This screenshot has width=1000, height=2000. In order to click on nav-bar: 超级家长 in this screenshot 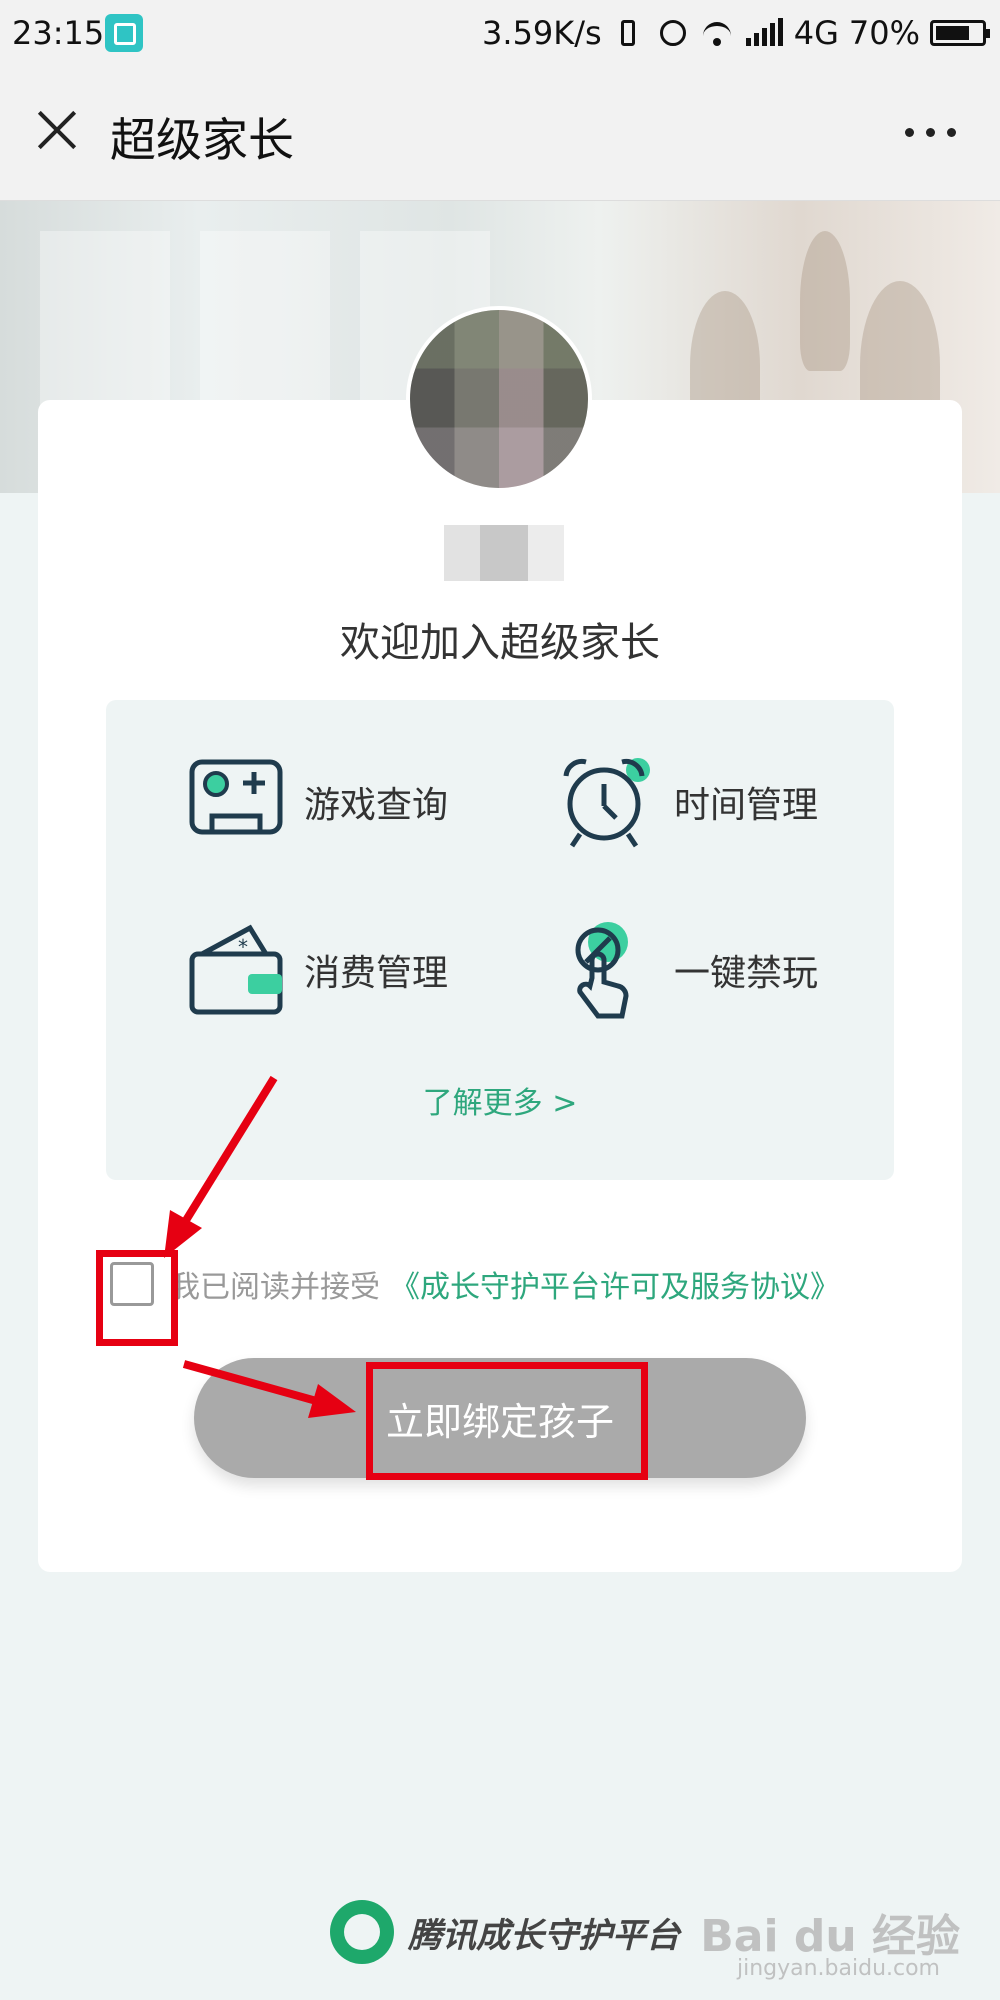, I will do `click(500, 134)`.